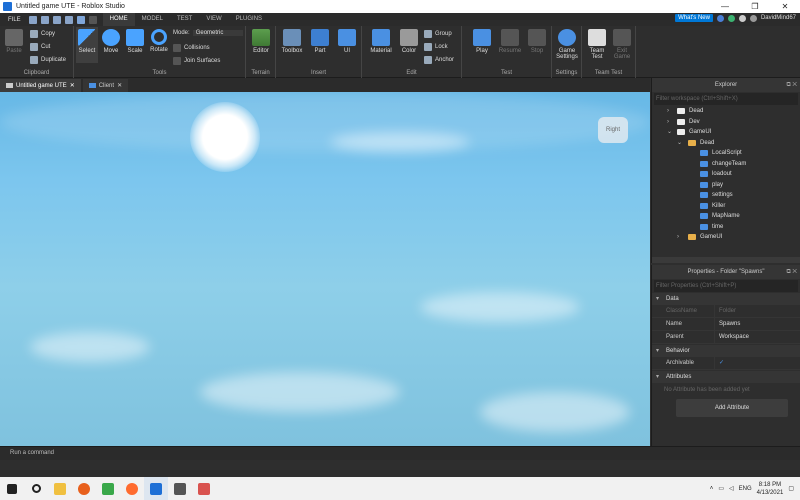 The image size is (800, 500). I want to click on file-menu: FILE, so click(14, 20).